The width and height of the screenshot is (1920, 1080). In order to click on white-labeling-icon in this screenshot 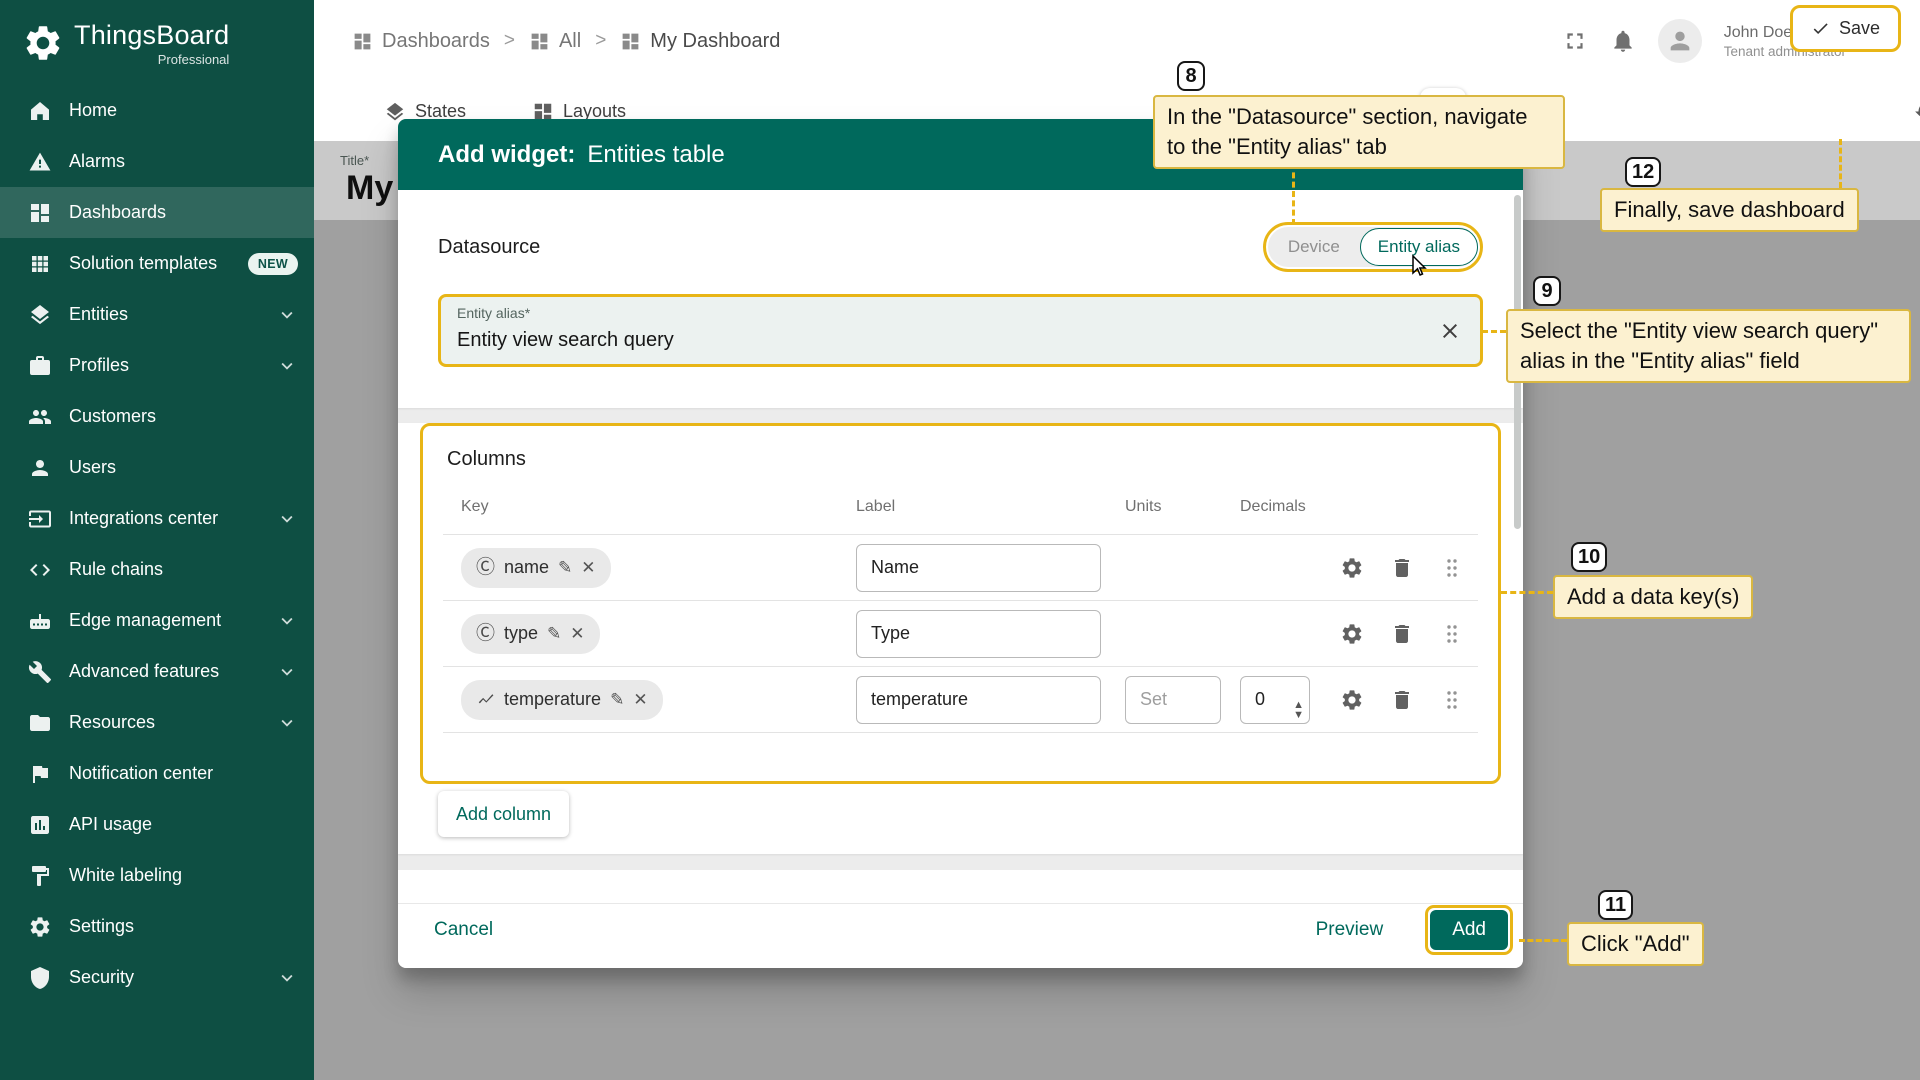, I will do `click(40, 876)`.